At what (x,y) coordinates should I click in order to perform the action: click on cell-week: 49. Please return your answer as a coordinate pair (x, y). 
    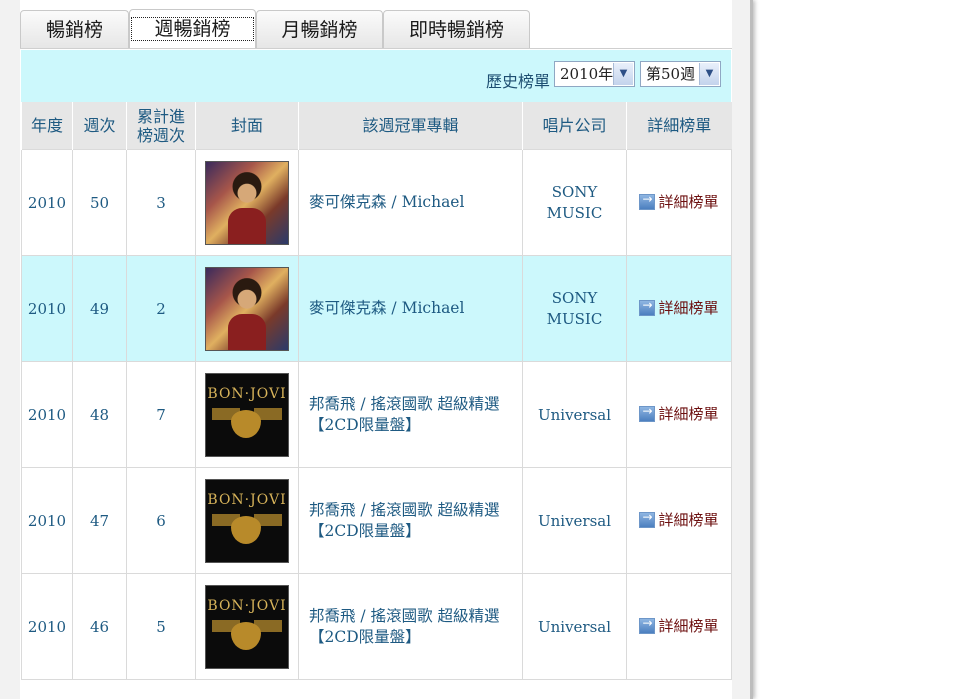
    Looking at the image, I should click on (99, 308).